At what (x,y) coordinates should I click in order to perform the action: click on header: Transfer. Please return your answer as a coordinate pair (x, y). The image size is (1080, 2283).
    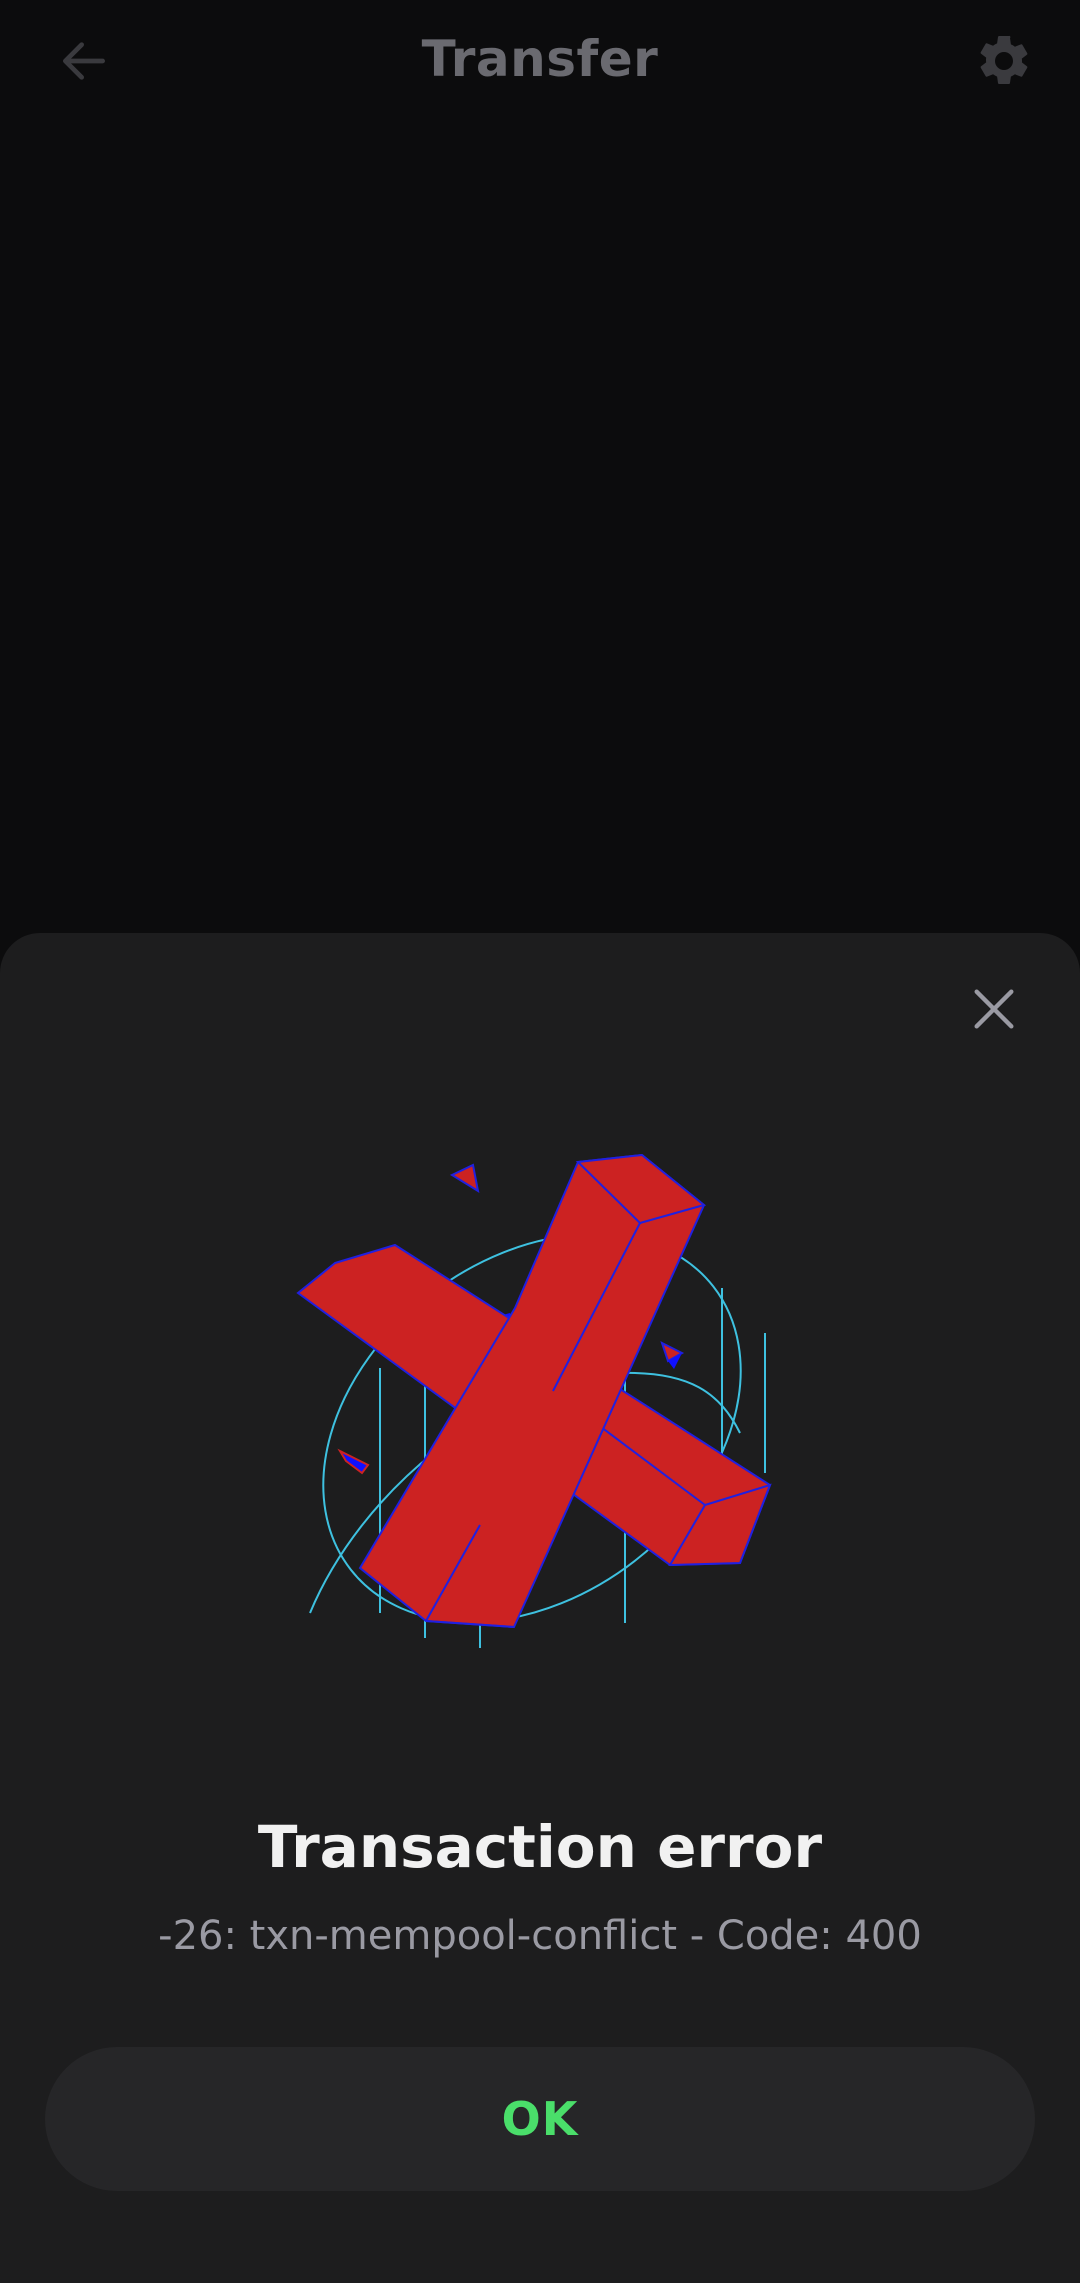
    Looking at the image, I should click on (540, 65).